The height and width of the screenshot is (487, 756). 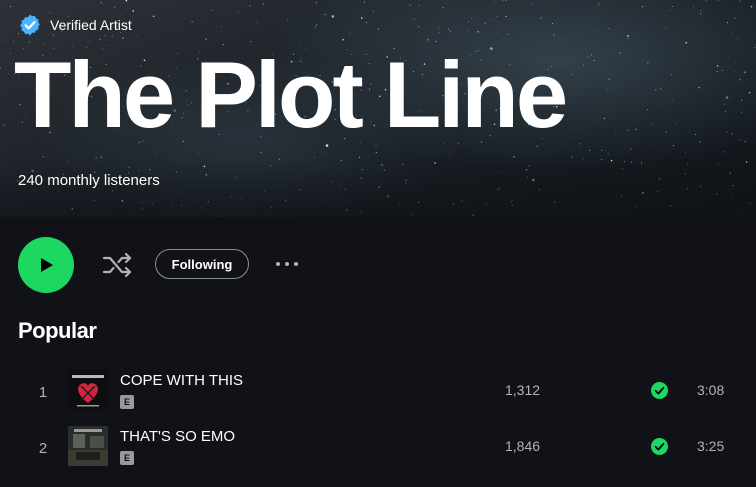 What do you see at coordinates (88, 446) in the screenshot?
I see `cover-art-room` at bounding box center [88, 446].